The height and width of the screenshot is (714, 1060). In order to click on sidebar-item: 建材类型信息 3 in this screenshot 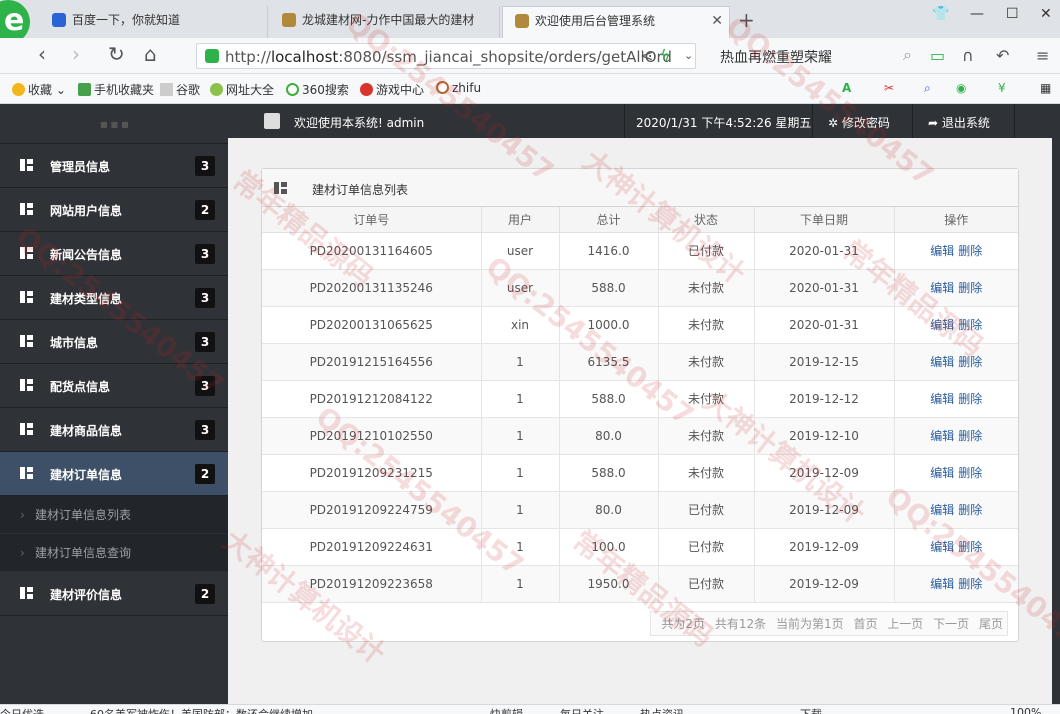, I will do `click(114, 298)`.